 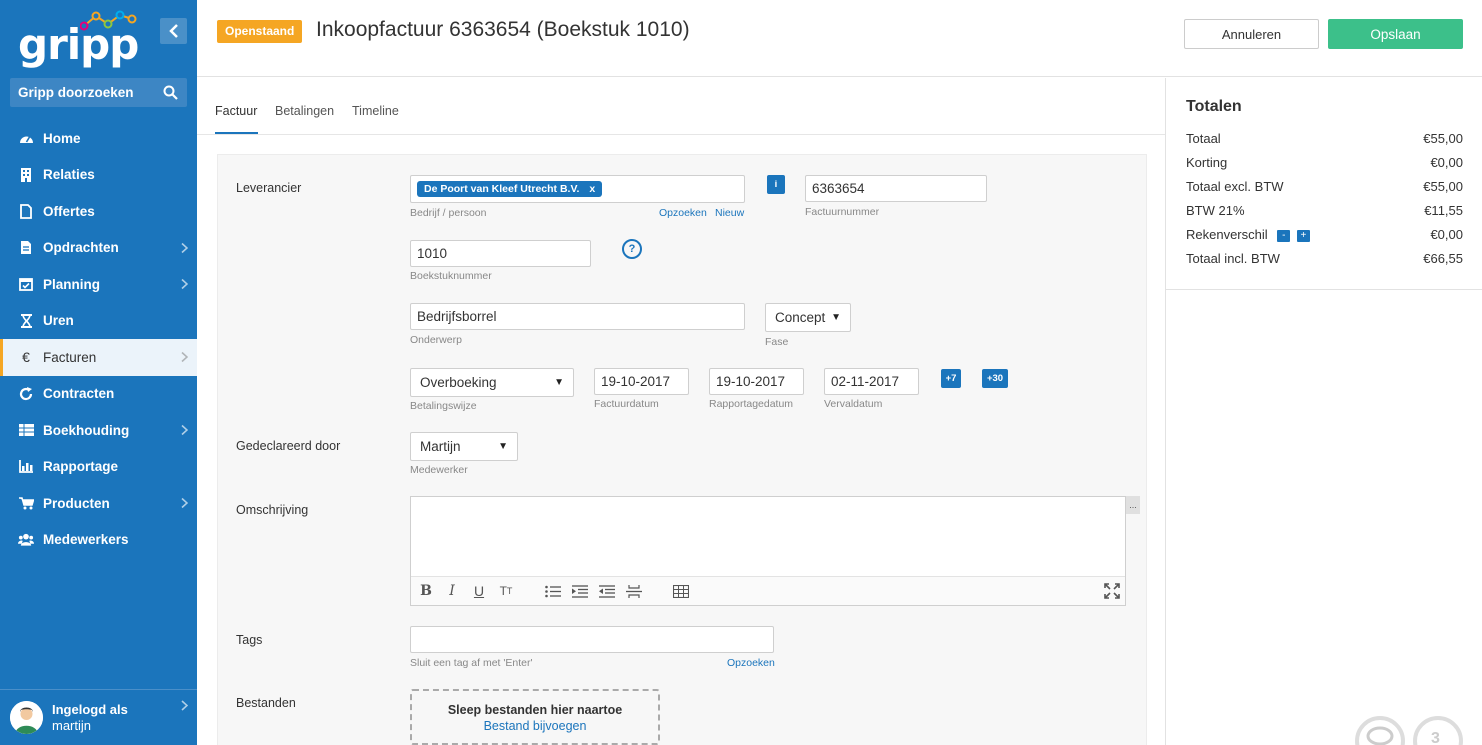 What do you see at coordinates (768, 590) in the screenshot?
I see `editor-toolbar: B I U TT` at bounding box center [768, 590].